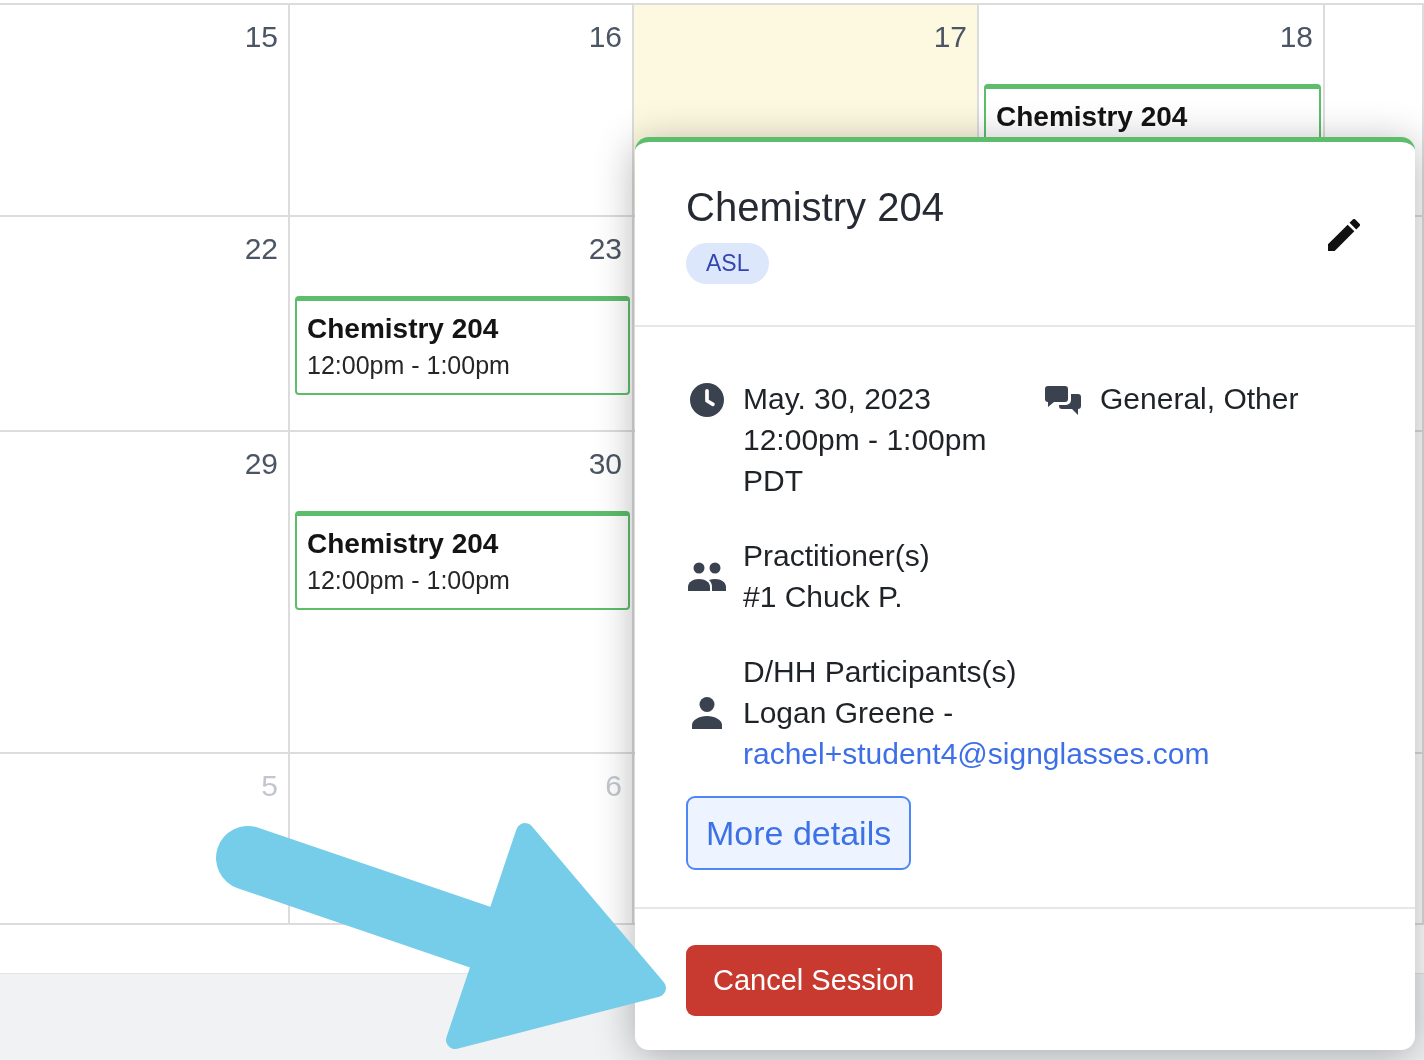 This screenshot has height=1060, width=1424. I want to click on day-number: 22, so click(261, 249).